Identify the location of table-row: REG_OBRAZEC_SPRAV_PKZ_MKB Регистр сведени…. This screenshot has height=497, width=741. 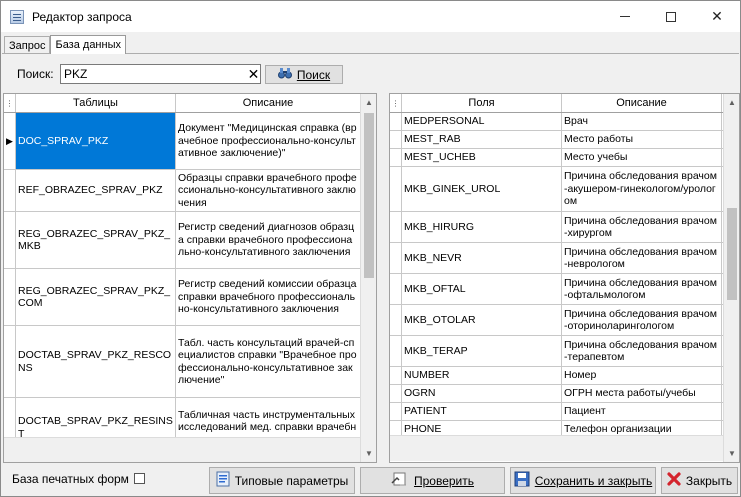
(182, 240).